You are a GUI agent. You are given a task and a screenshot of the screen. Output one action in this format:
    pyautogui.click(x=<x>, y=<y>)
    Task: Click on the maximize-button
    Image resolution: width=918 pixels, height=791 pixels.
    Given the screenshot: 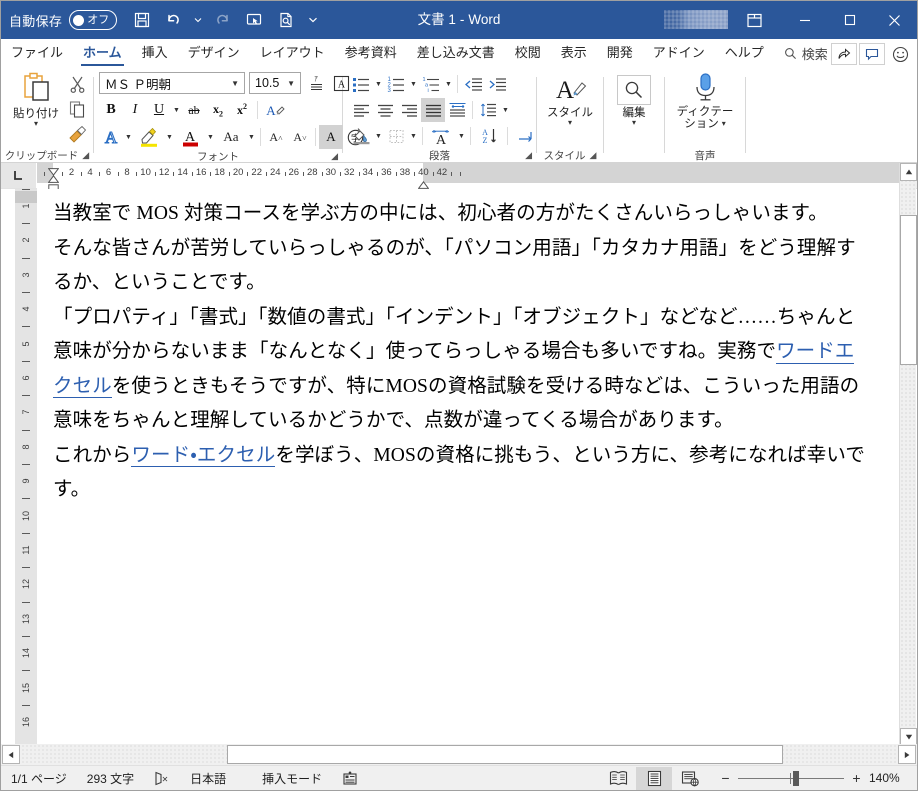 What is the action you would take?
    pyautogui.click(x=849, y=20)
    